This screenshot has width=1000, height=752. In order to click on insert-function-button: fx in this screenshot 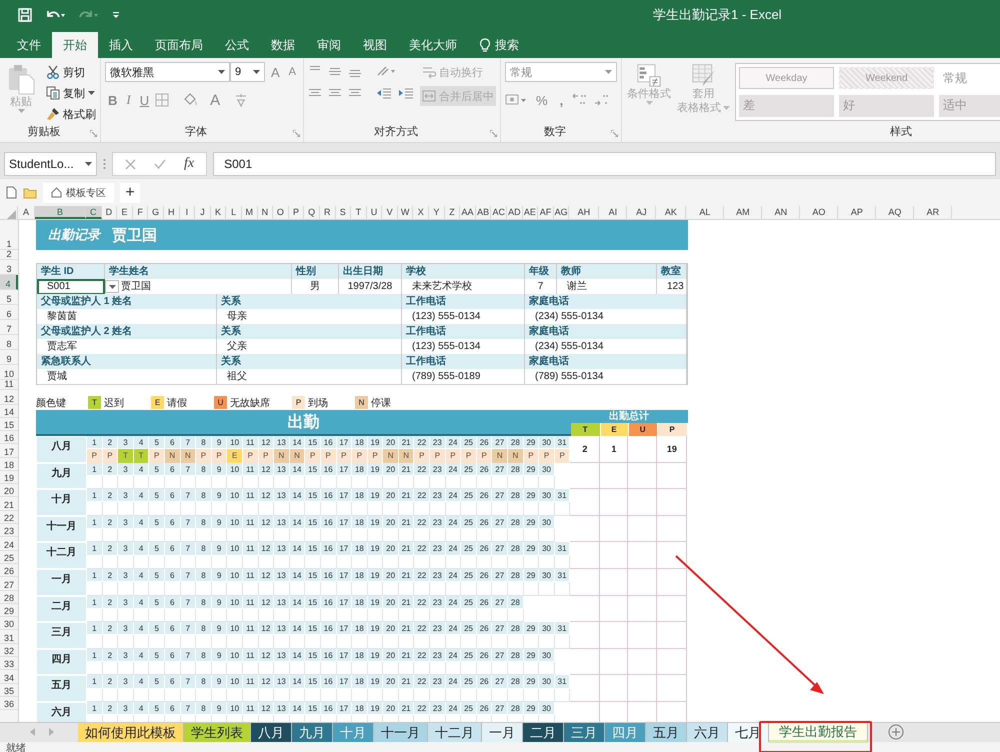, I will do `click(189, 164)`.